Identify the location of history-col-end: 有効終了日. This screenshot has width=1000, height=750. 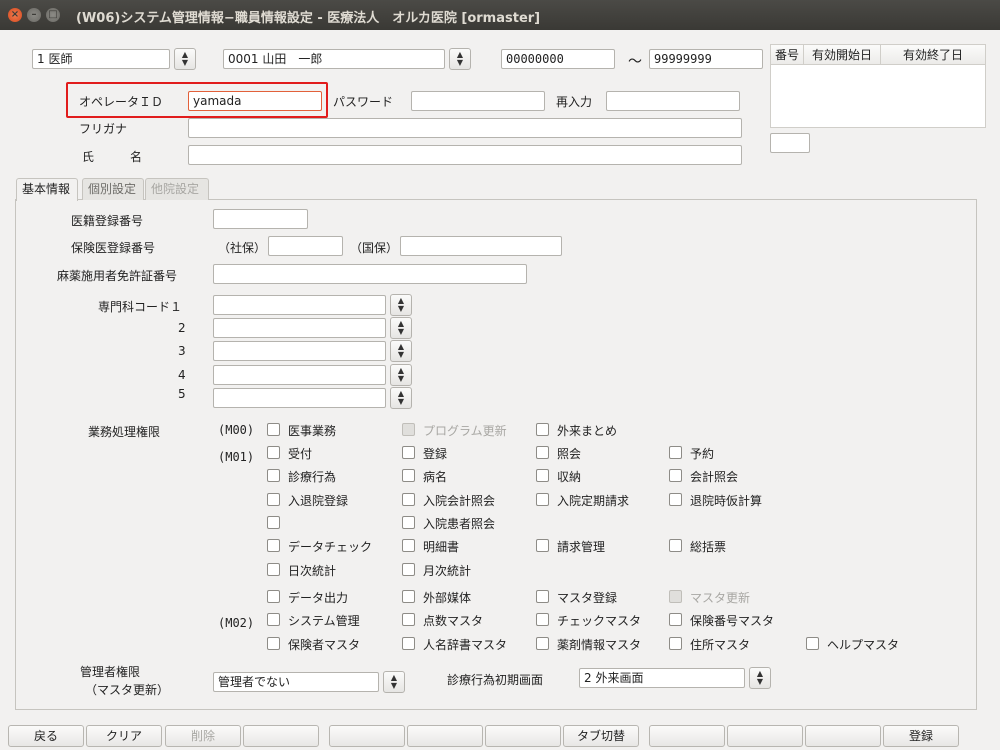
(933, 55).